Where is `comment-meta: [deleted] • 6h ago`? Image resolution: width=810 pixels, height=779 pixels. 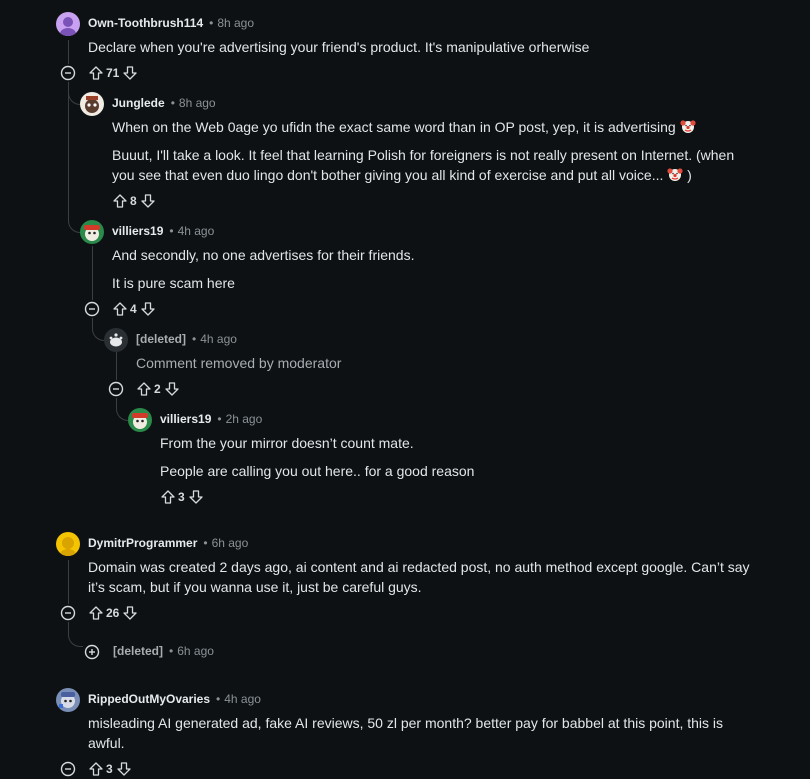 comment-meta: [deleted] • 6h ago is located at coordinates (163, 651).